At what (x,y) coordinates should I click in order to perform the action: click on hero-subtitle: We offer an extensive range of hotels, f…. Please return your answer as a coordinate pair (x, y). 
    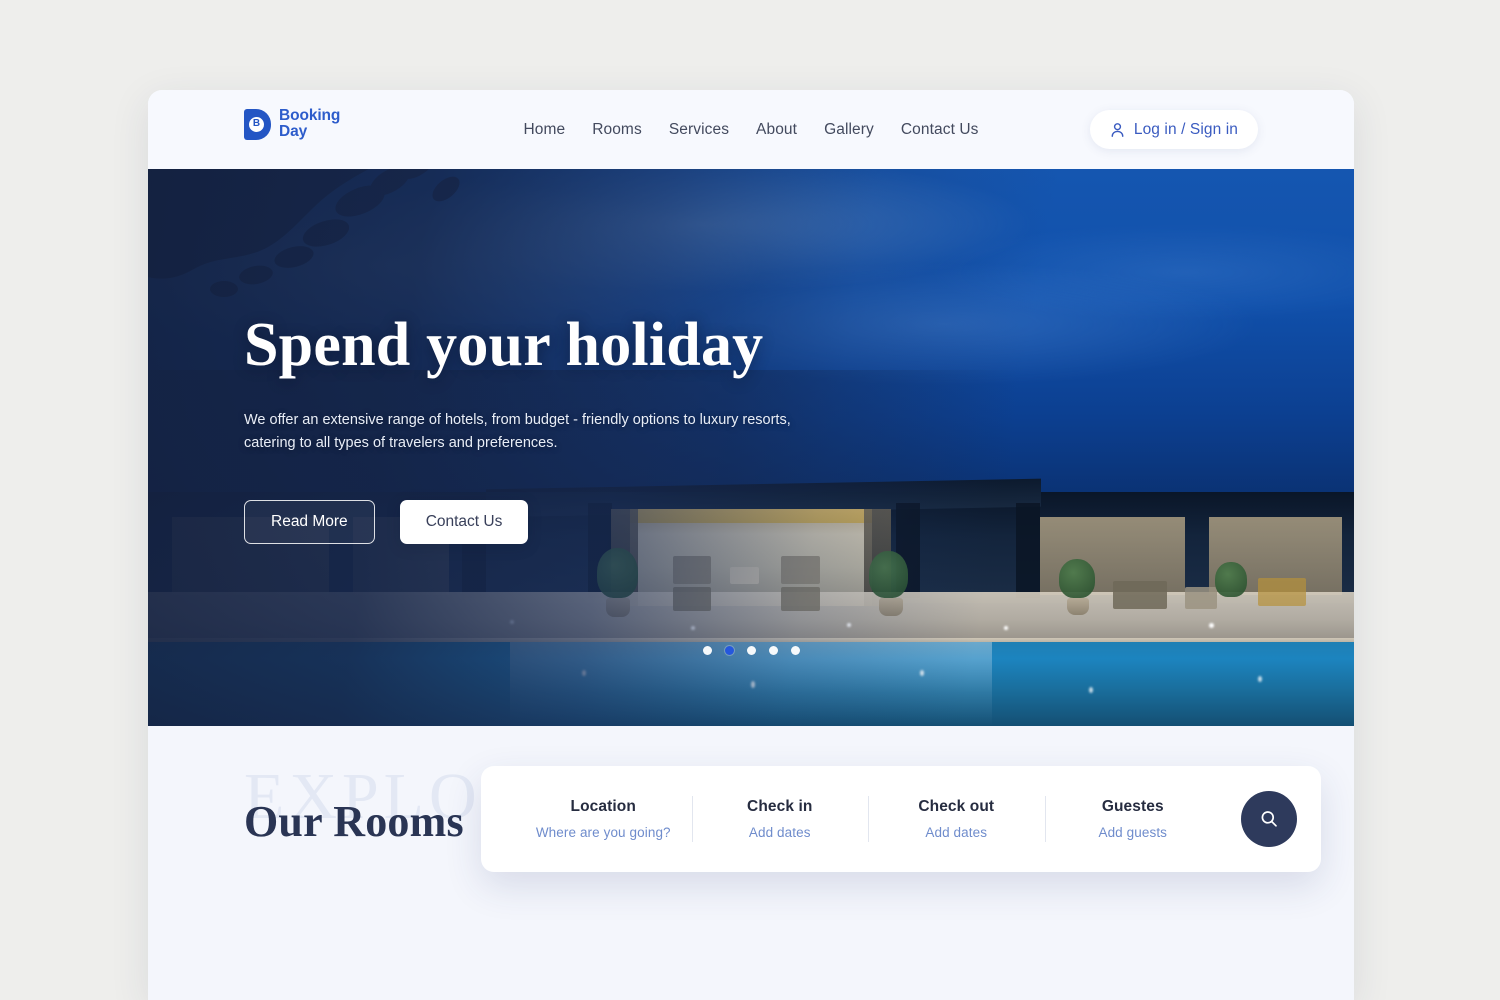
    Looking at the image, I should click on (517, 432).